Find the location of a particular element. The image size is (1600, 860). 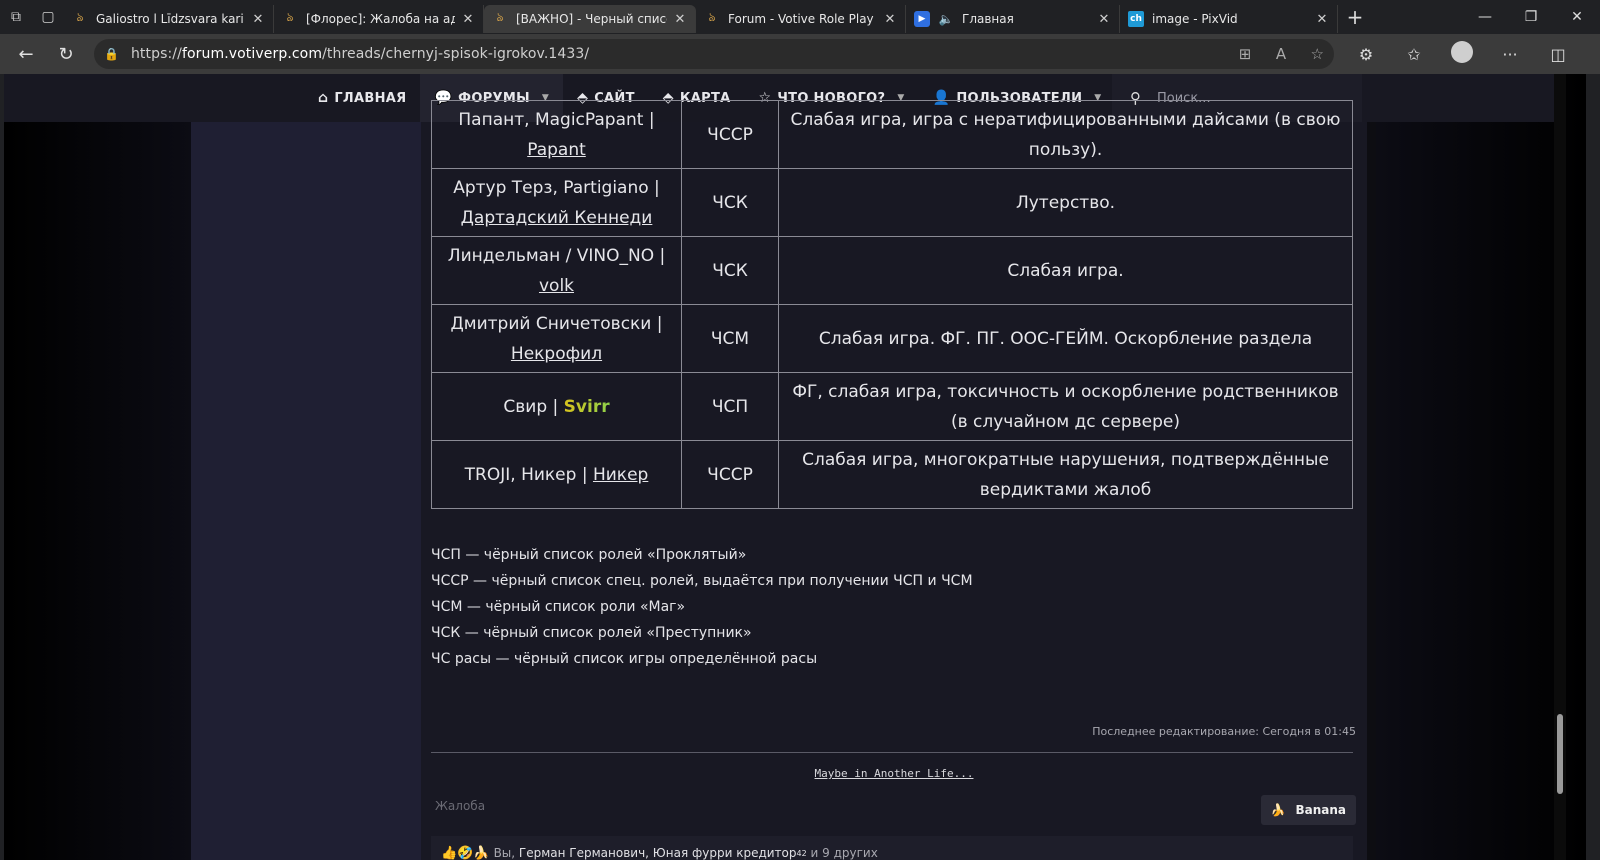

sidebar-toggle-icon: ◫ is located at coordinates (1558, 54).